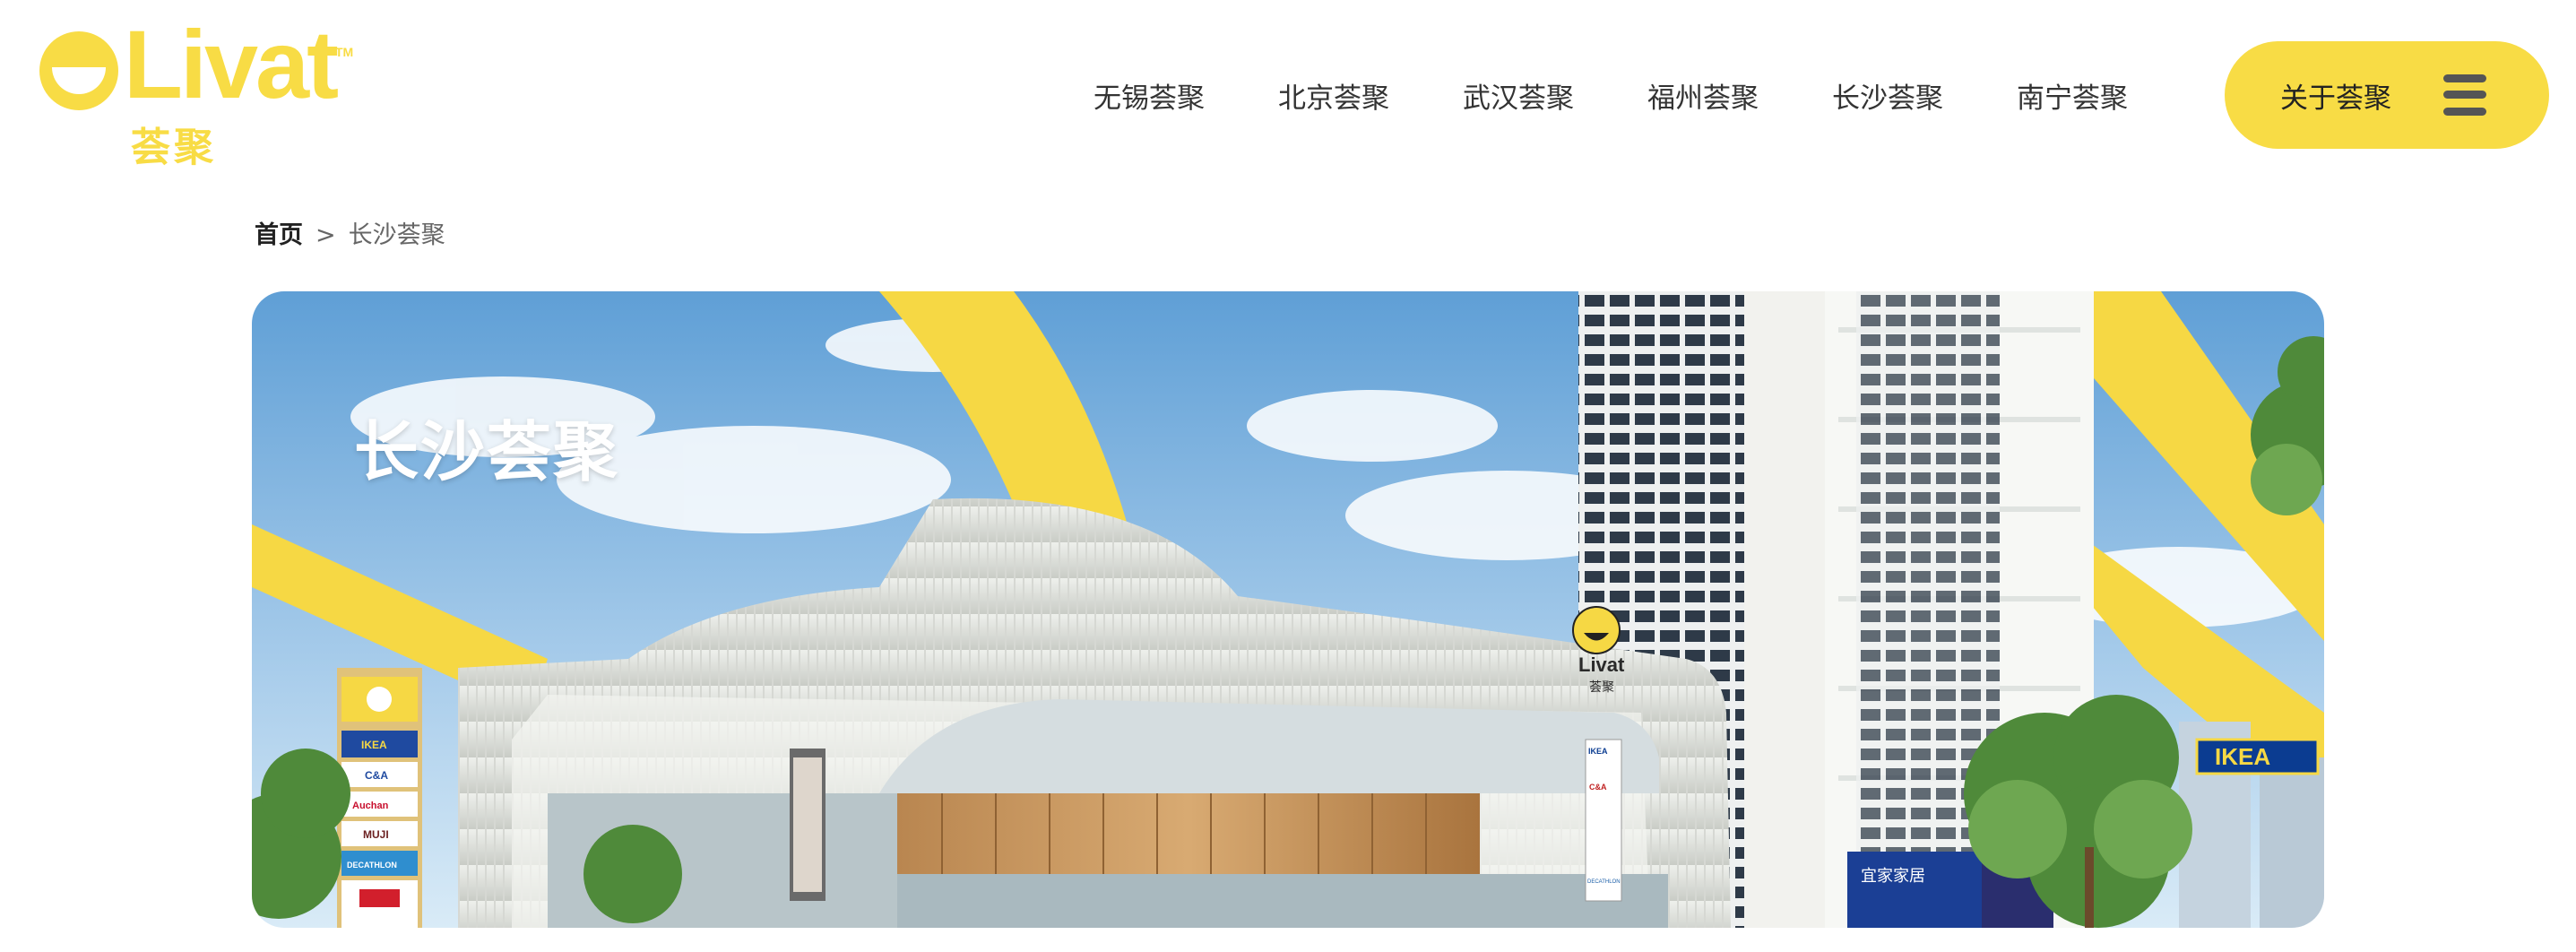 The height and width of the screenshot is (952, 2576). Describe the element at coordinates (376, 834) in the screenshot. I see `pylon-brand-4: MUJI` at that location.